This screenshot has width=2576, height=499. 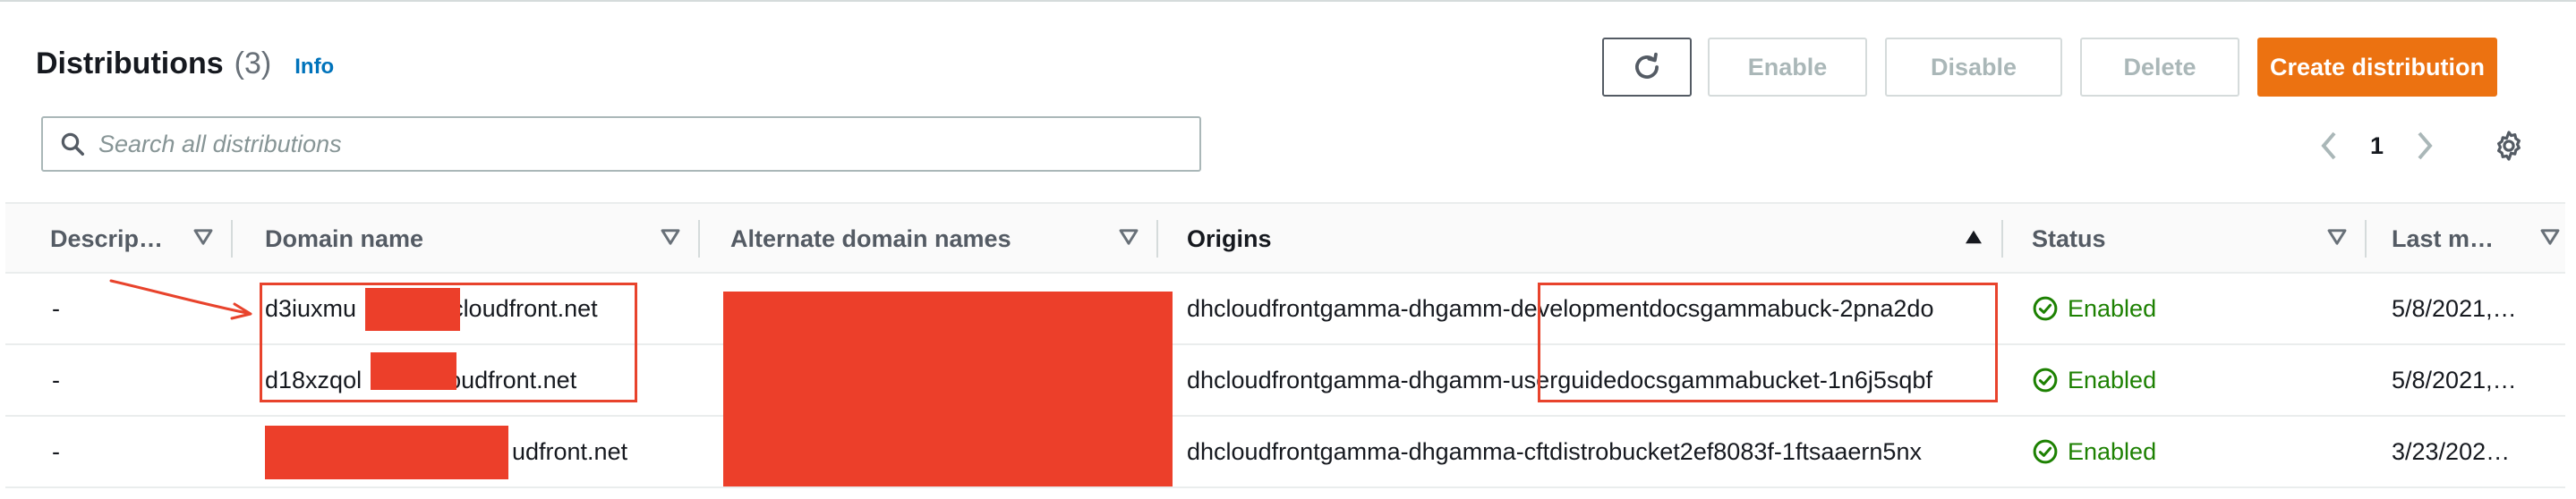 What do you see at coordinates (253, 63) in the screenshot?
I see `distribution-count: (3)` at bounding box center [253, 63].